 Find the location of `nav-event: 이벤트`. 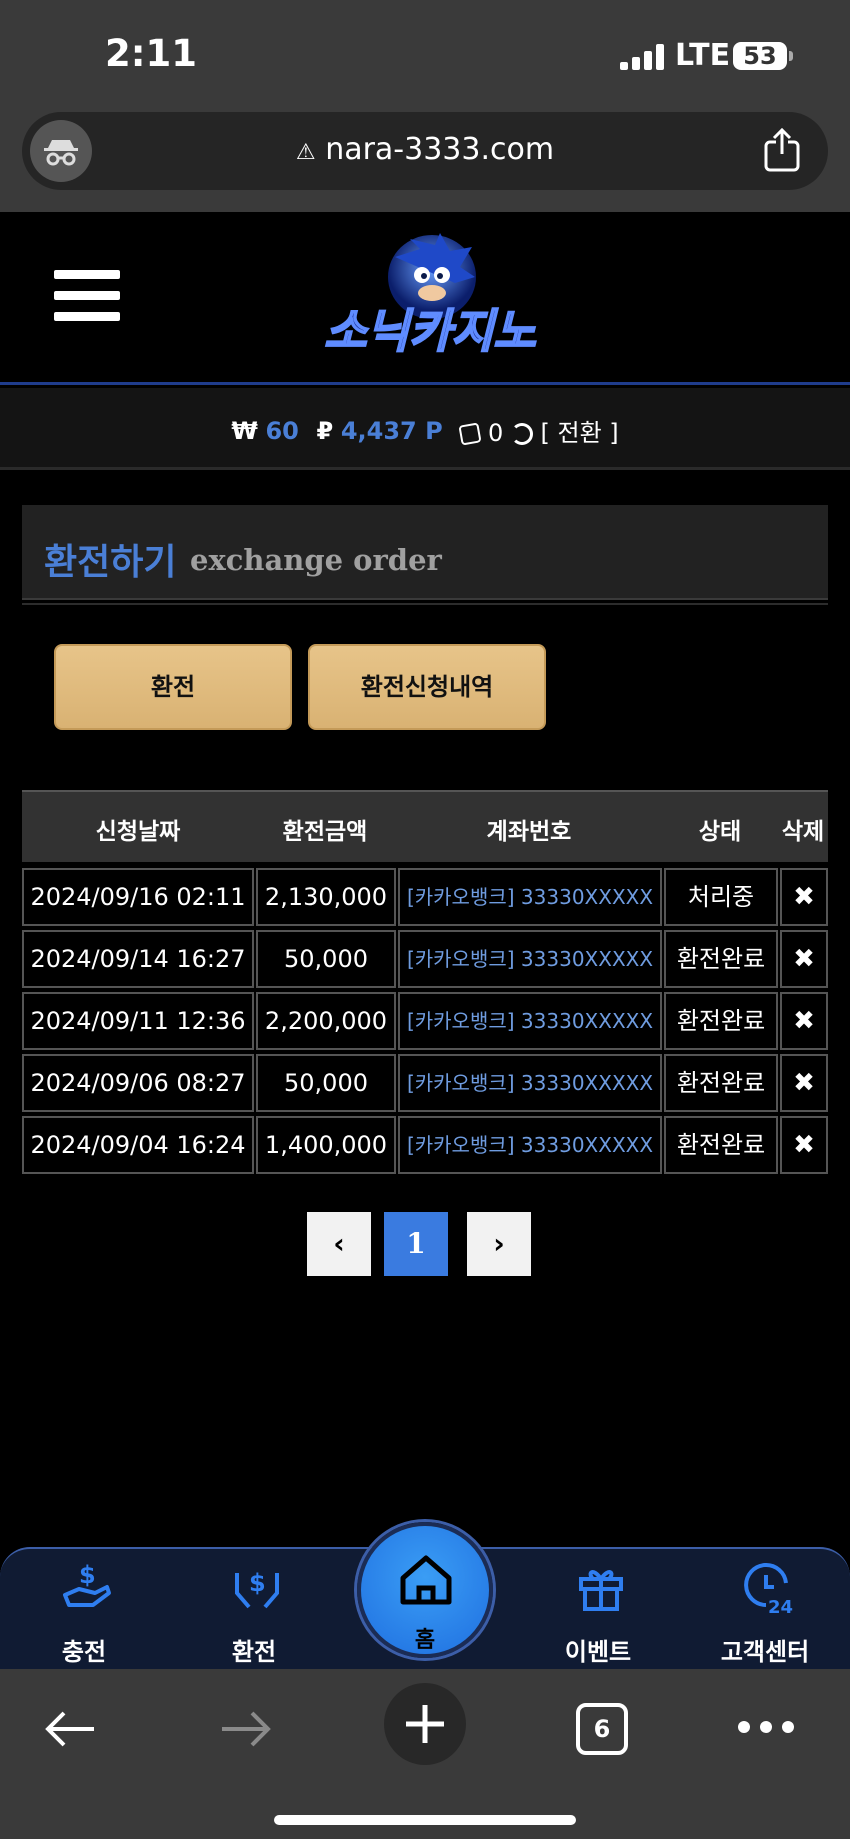

nav-event: 이벤트 is located at coordinates (598, 1610).